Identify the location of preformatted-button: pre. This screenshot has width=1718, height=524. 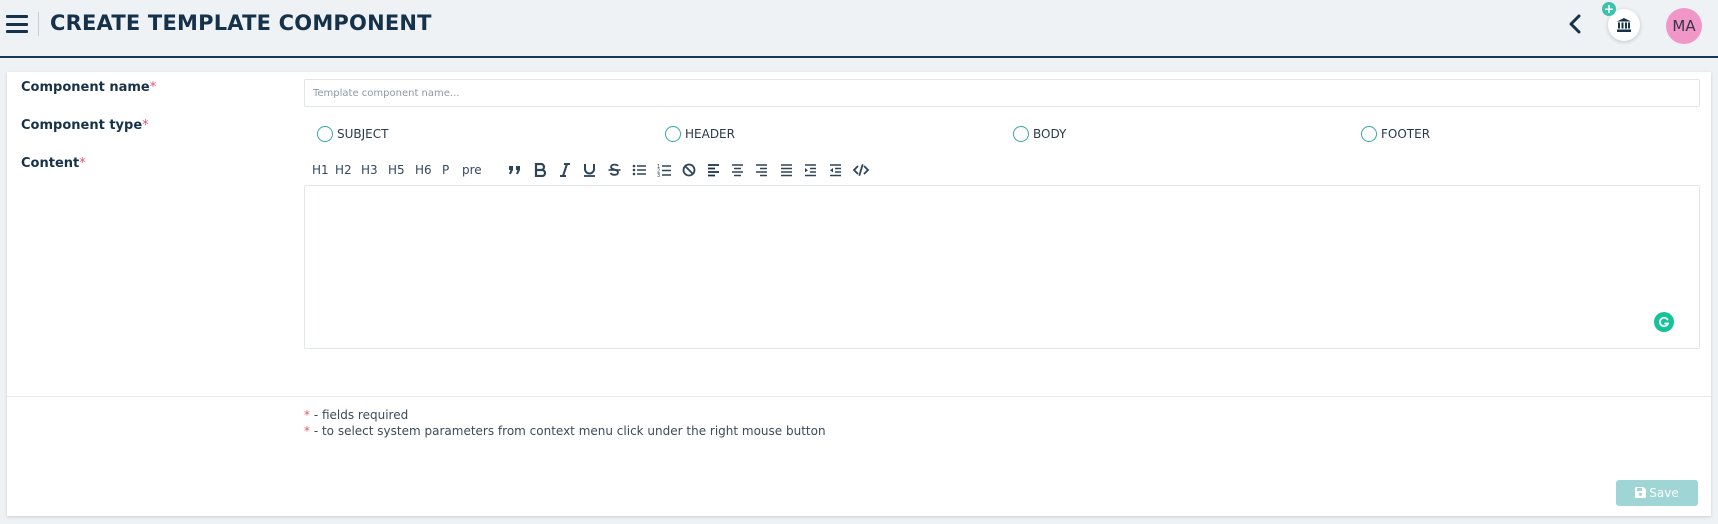
(472, 170).